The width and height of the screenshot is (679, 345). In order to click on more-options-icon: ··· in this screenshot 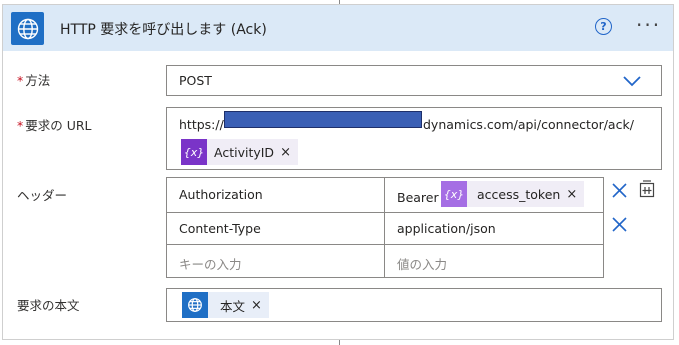, I will do `click(648, 25)`.